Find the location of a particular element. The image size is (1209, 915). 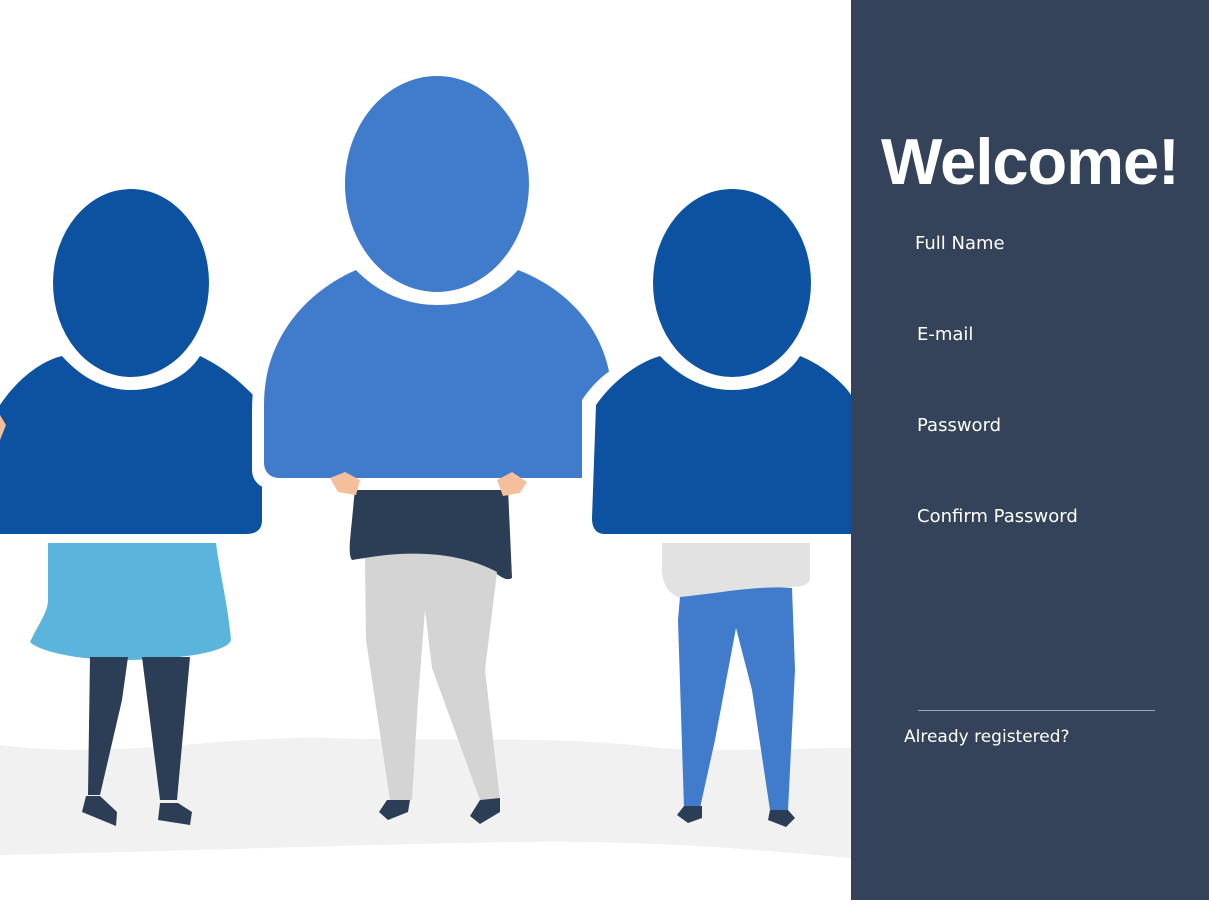

bottom-strip is located at coordinates (604, 907).